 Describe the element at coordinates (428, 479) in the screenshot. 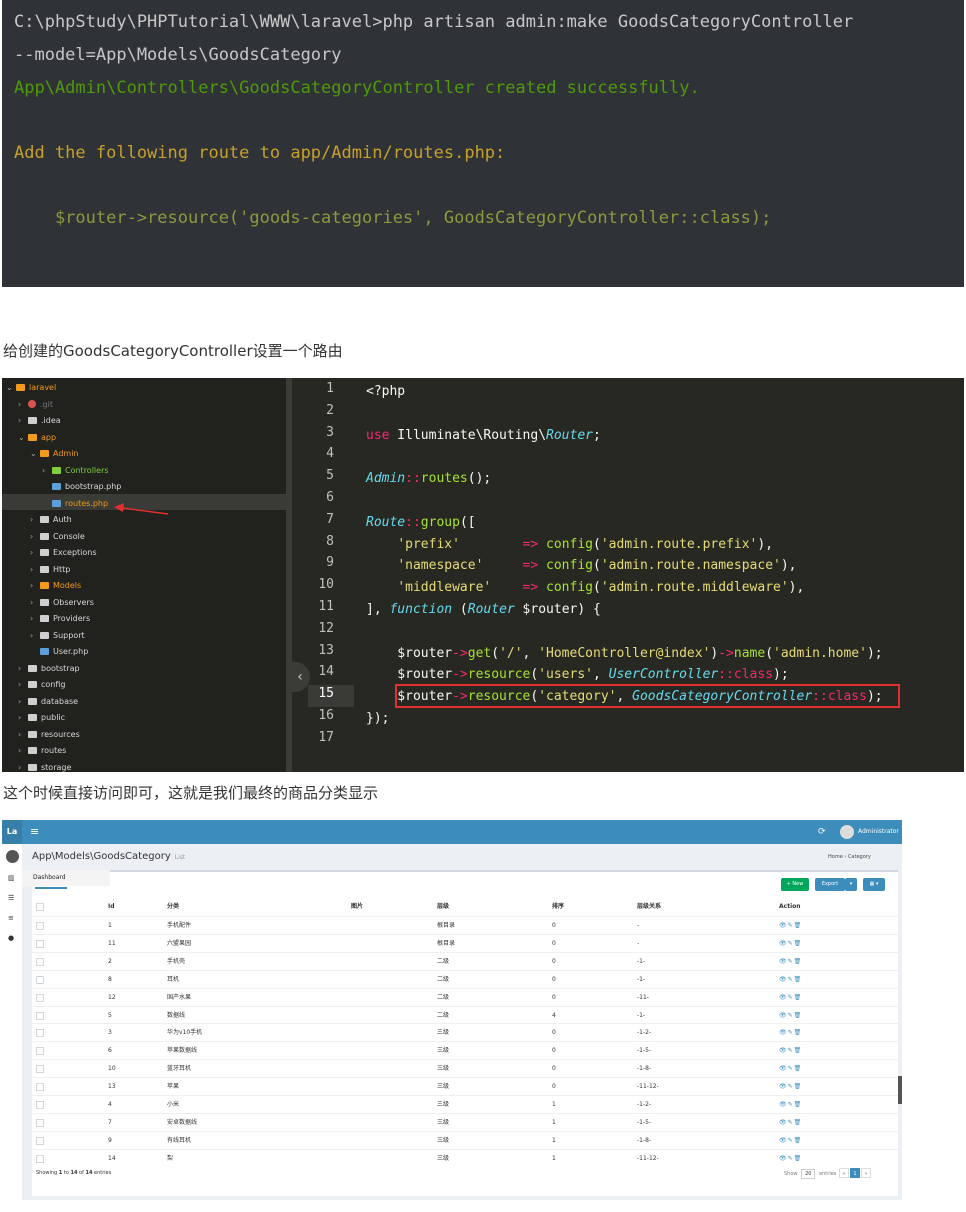

I see `code-line: Admin::routes();` at that location.